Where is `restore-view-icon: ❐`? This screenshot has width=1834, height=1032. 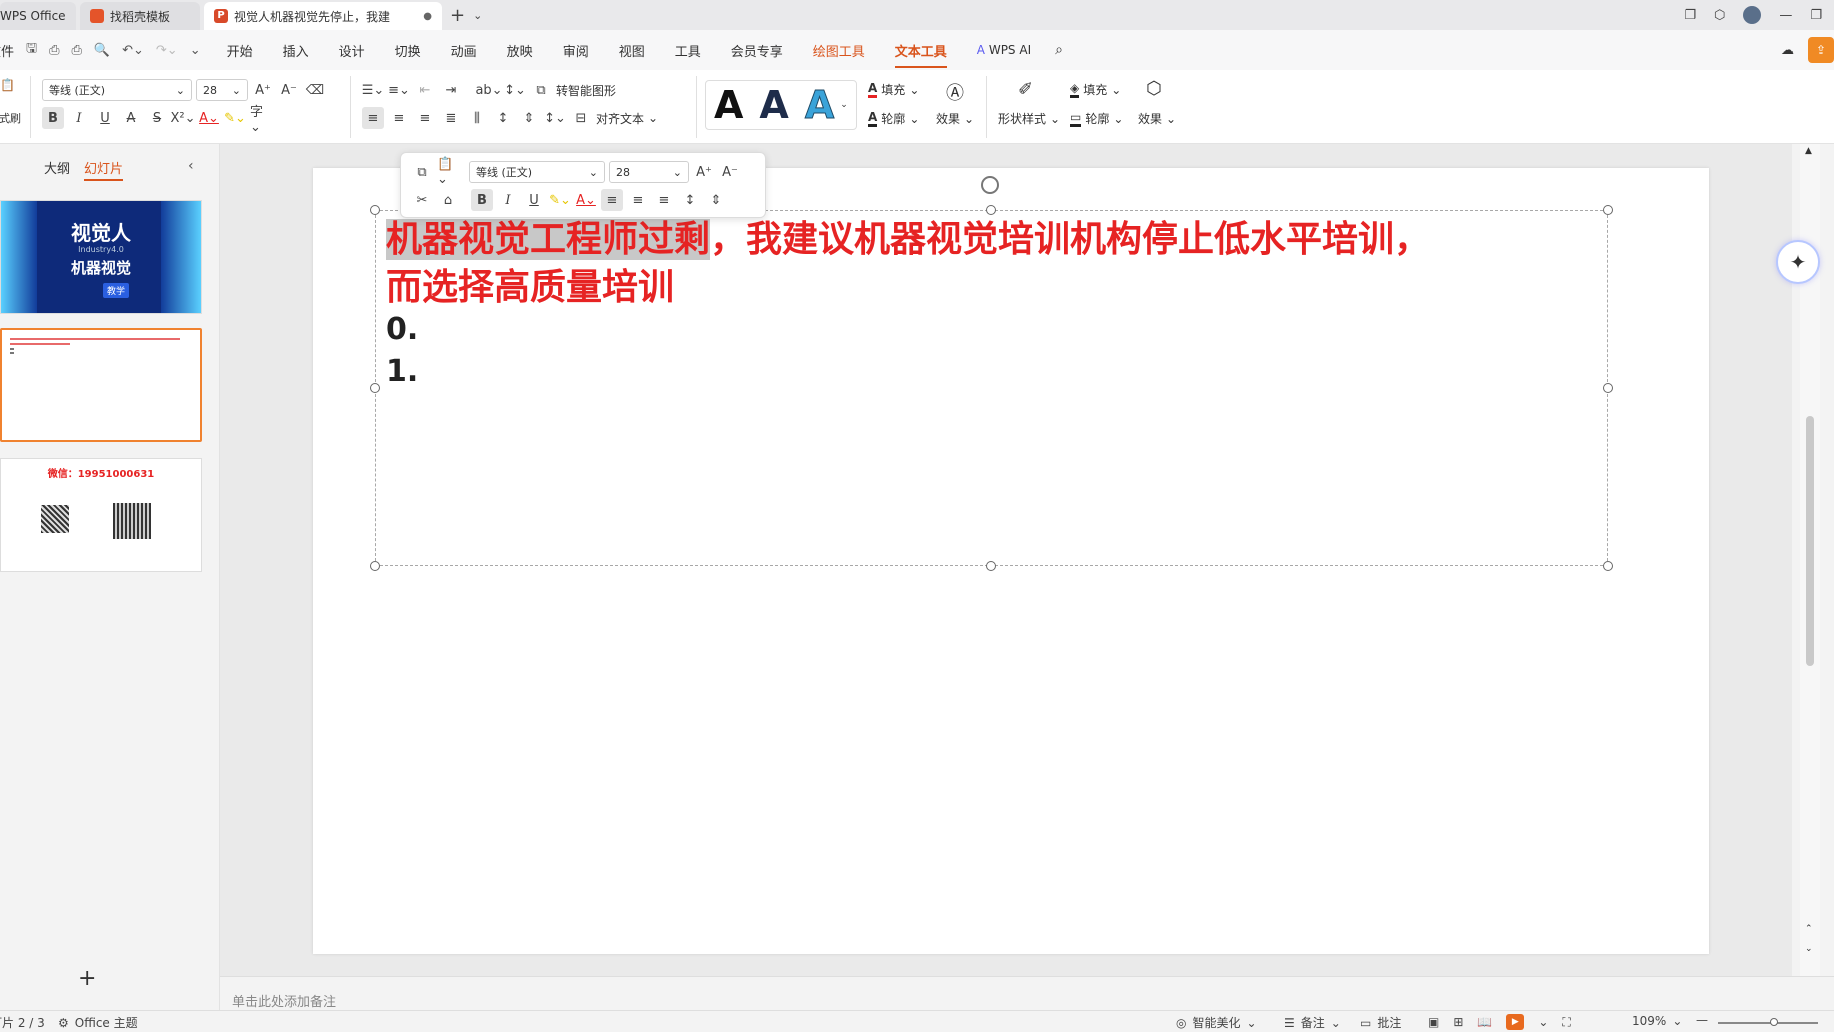 restore-view-icon: ❐ is located at coordinates (1690, 15).